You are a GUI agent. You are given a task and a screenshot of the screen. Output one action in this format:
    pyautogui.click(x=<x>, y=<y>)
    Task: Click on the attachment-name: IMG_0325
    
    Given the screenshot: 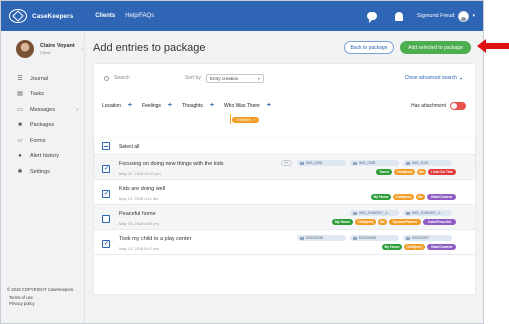 What is the action you would take?
    pyautogui.click(x=367, y=163)
    